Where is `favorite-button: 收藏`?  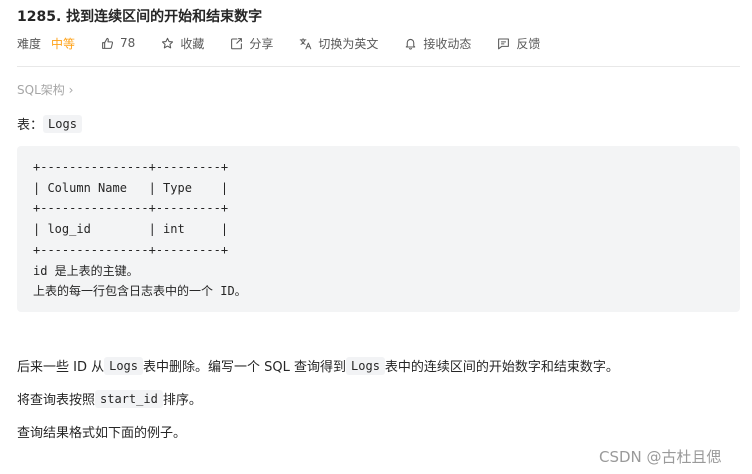 favorite-button: 收藏 is located at coordinates (182, 43).